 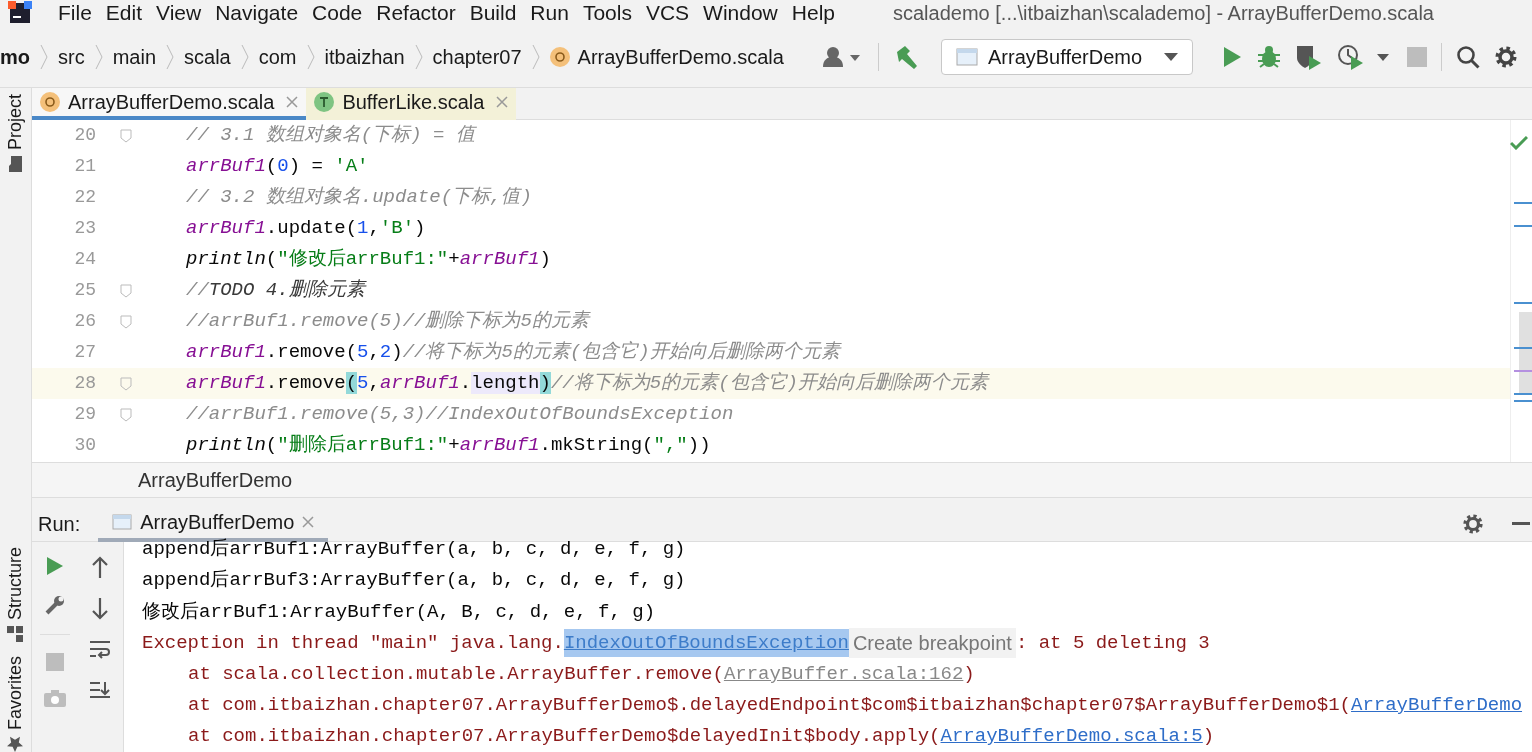 I want to click on search-icon, so click(x=1468, y=56).